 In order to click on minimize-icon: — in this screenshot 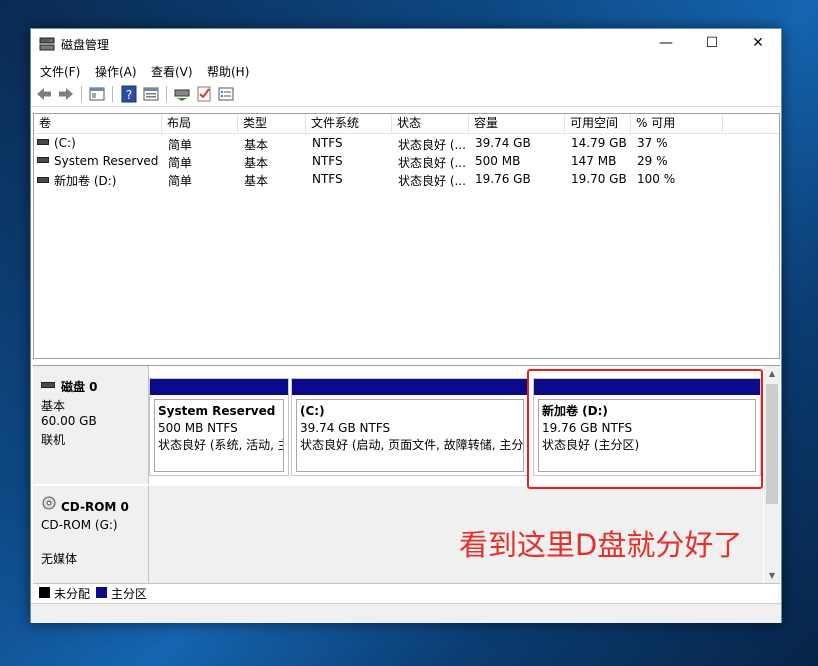, I will do `click(666, 43)`.